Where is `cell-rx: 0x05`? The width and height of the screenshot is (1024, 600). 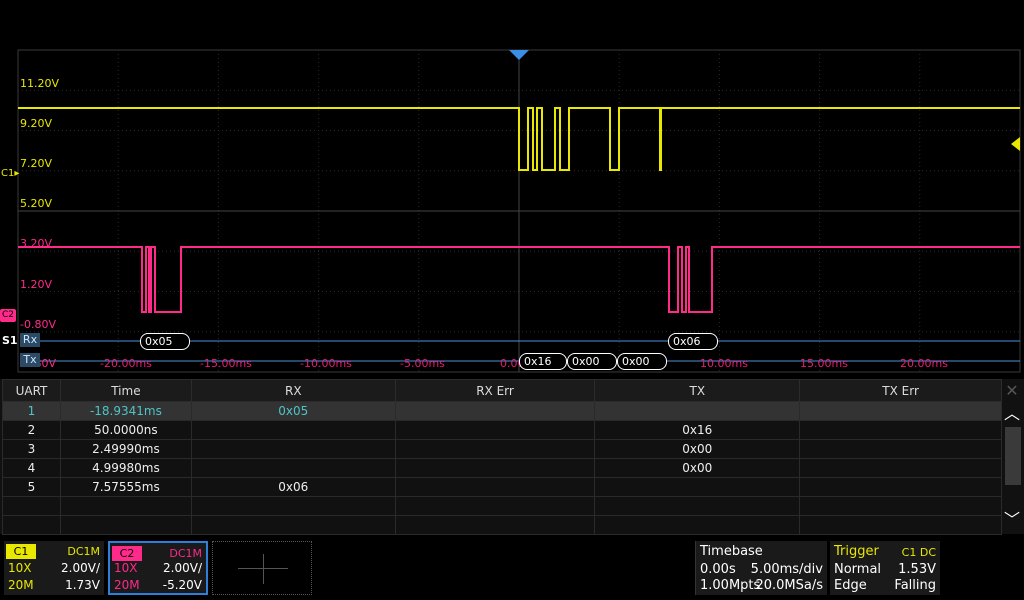
cell-rx: 0x05 is located at coordinates (293, 411).